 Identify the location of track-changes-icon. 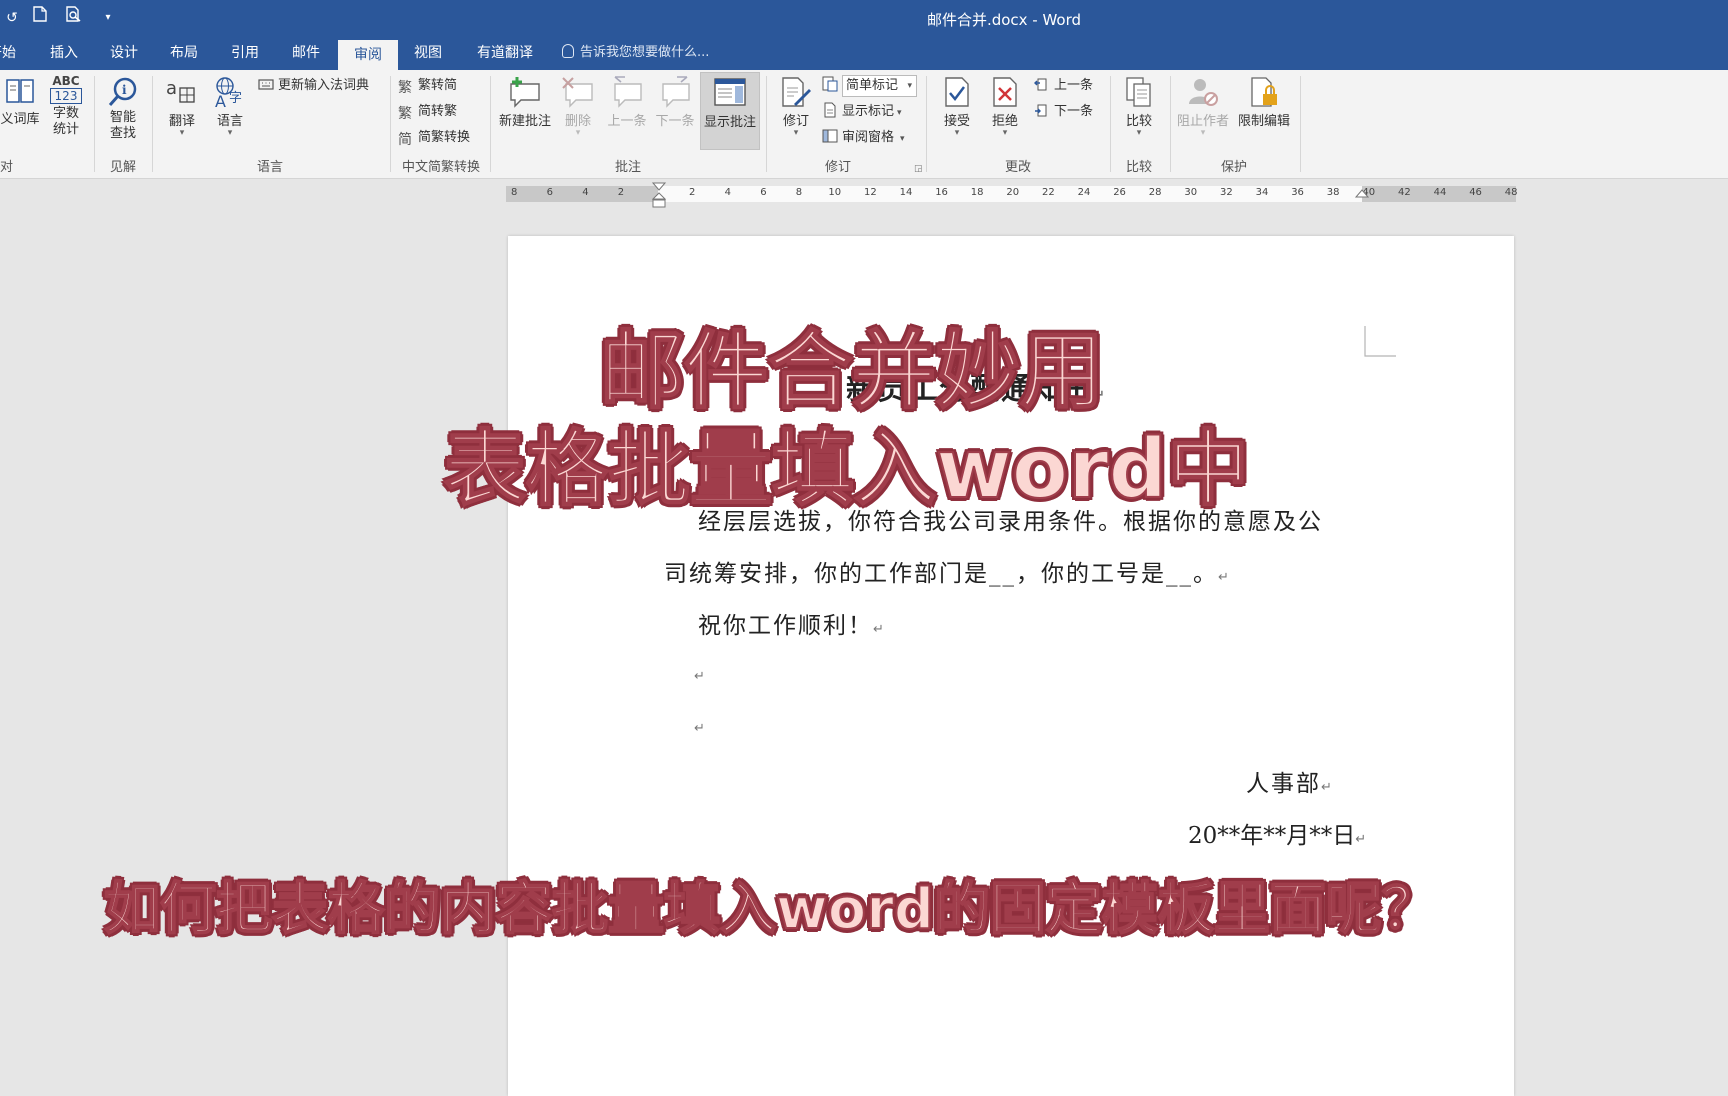
(796, 92).